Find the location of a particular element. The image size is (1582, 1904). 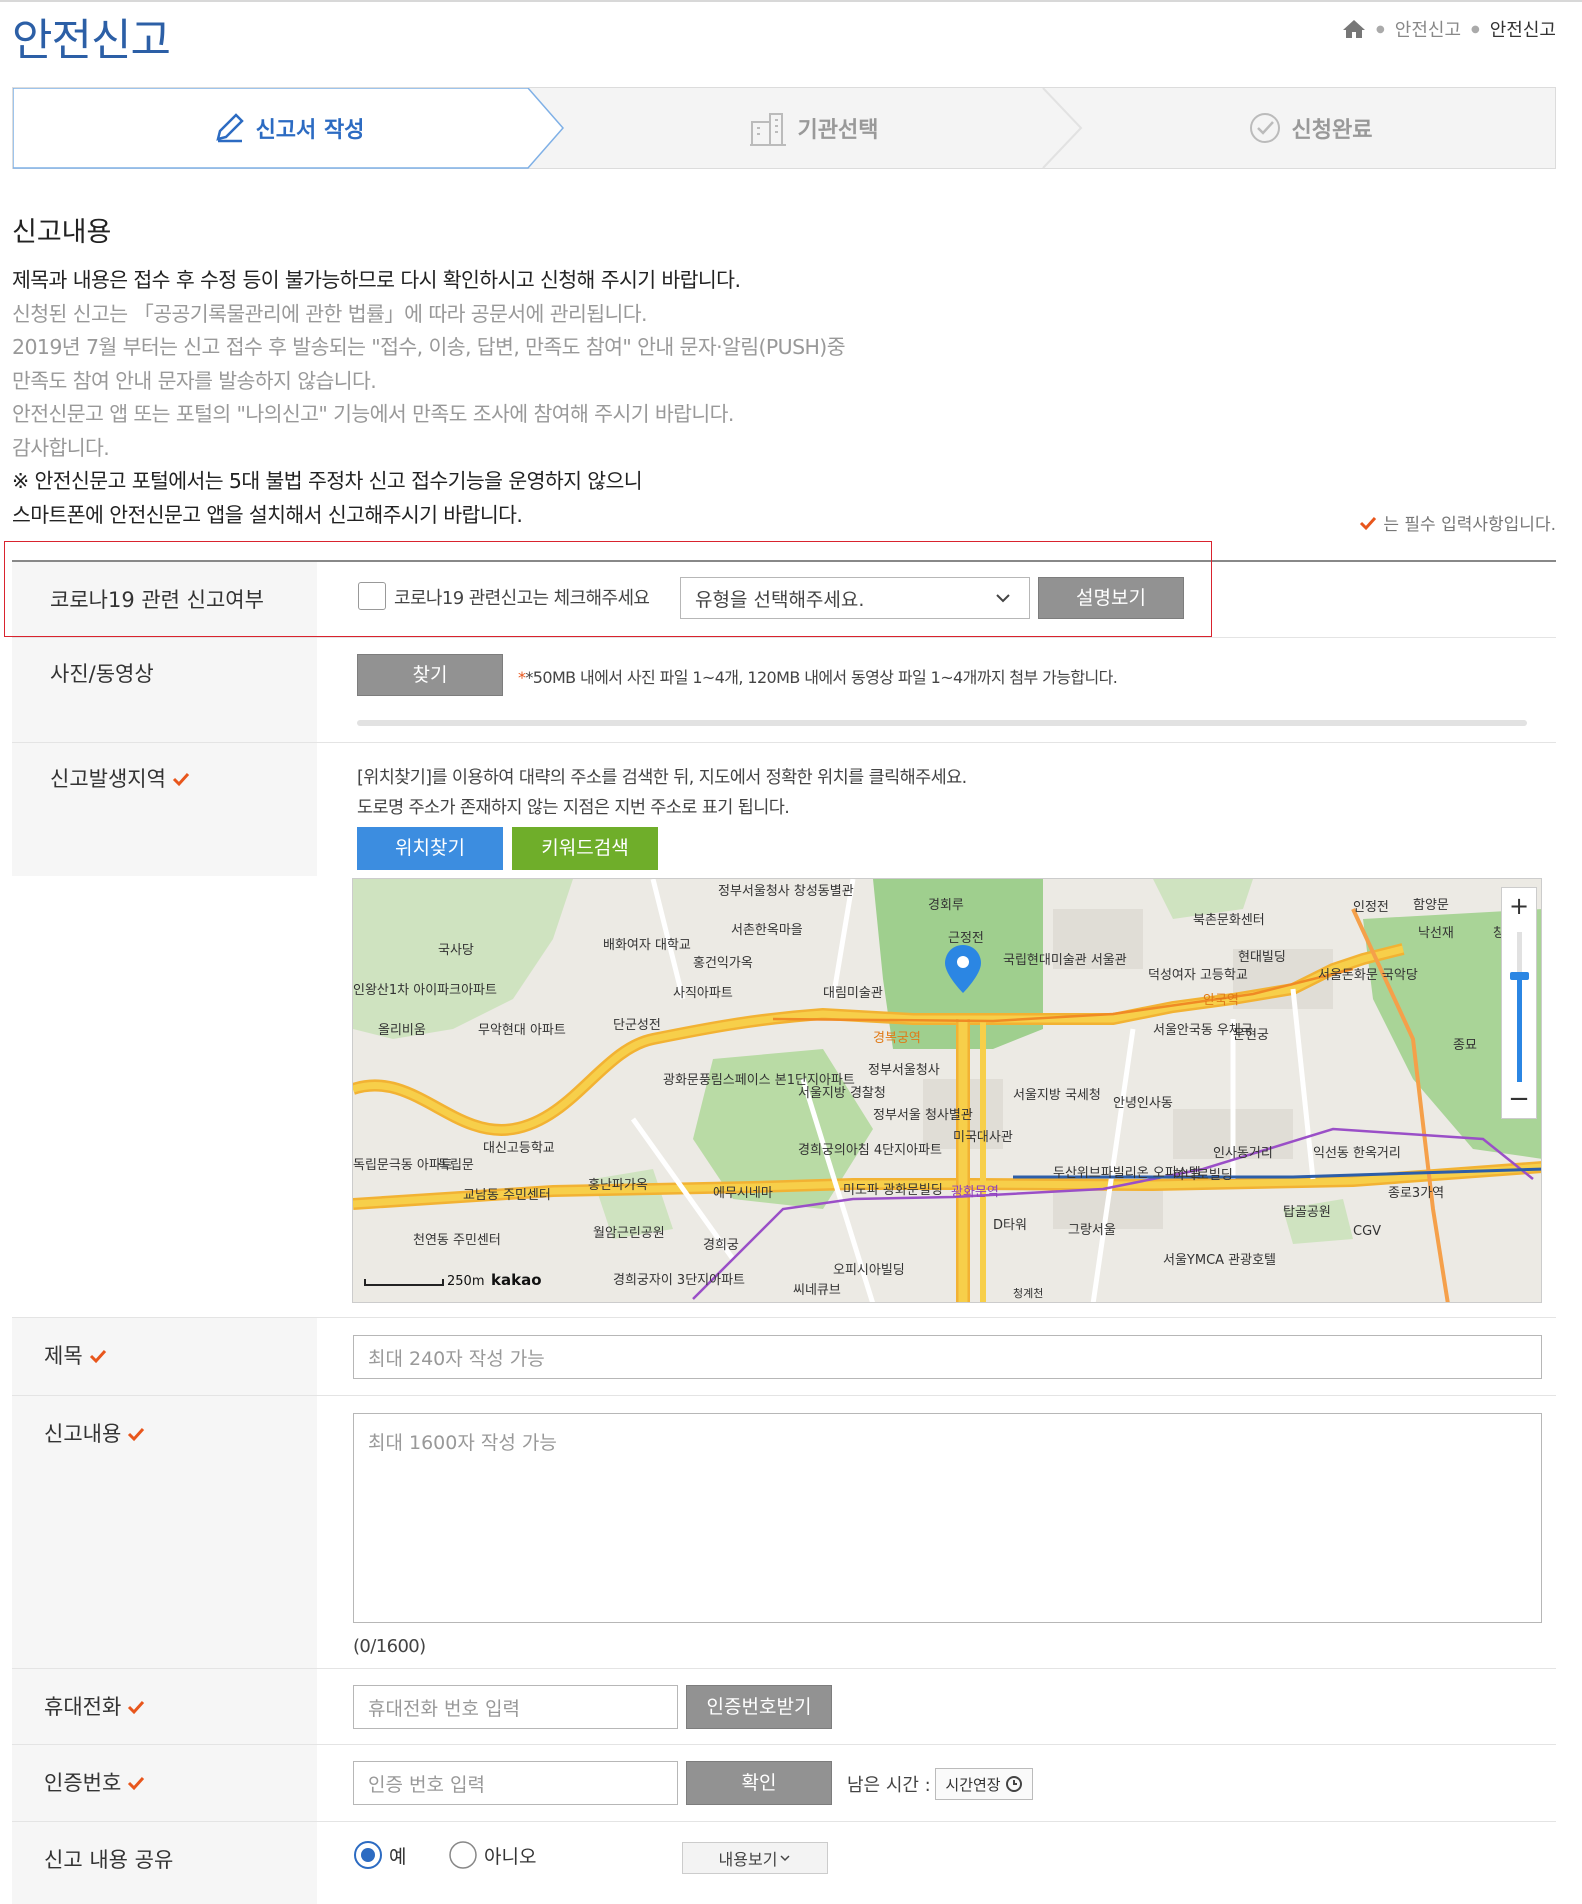

map-label: 낙선재 is located at coordinates (1436, 933).